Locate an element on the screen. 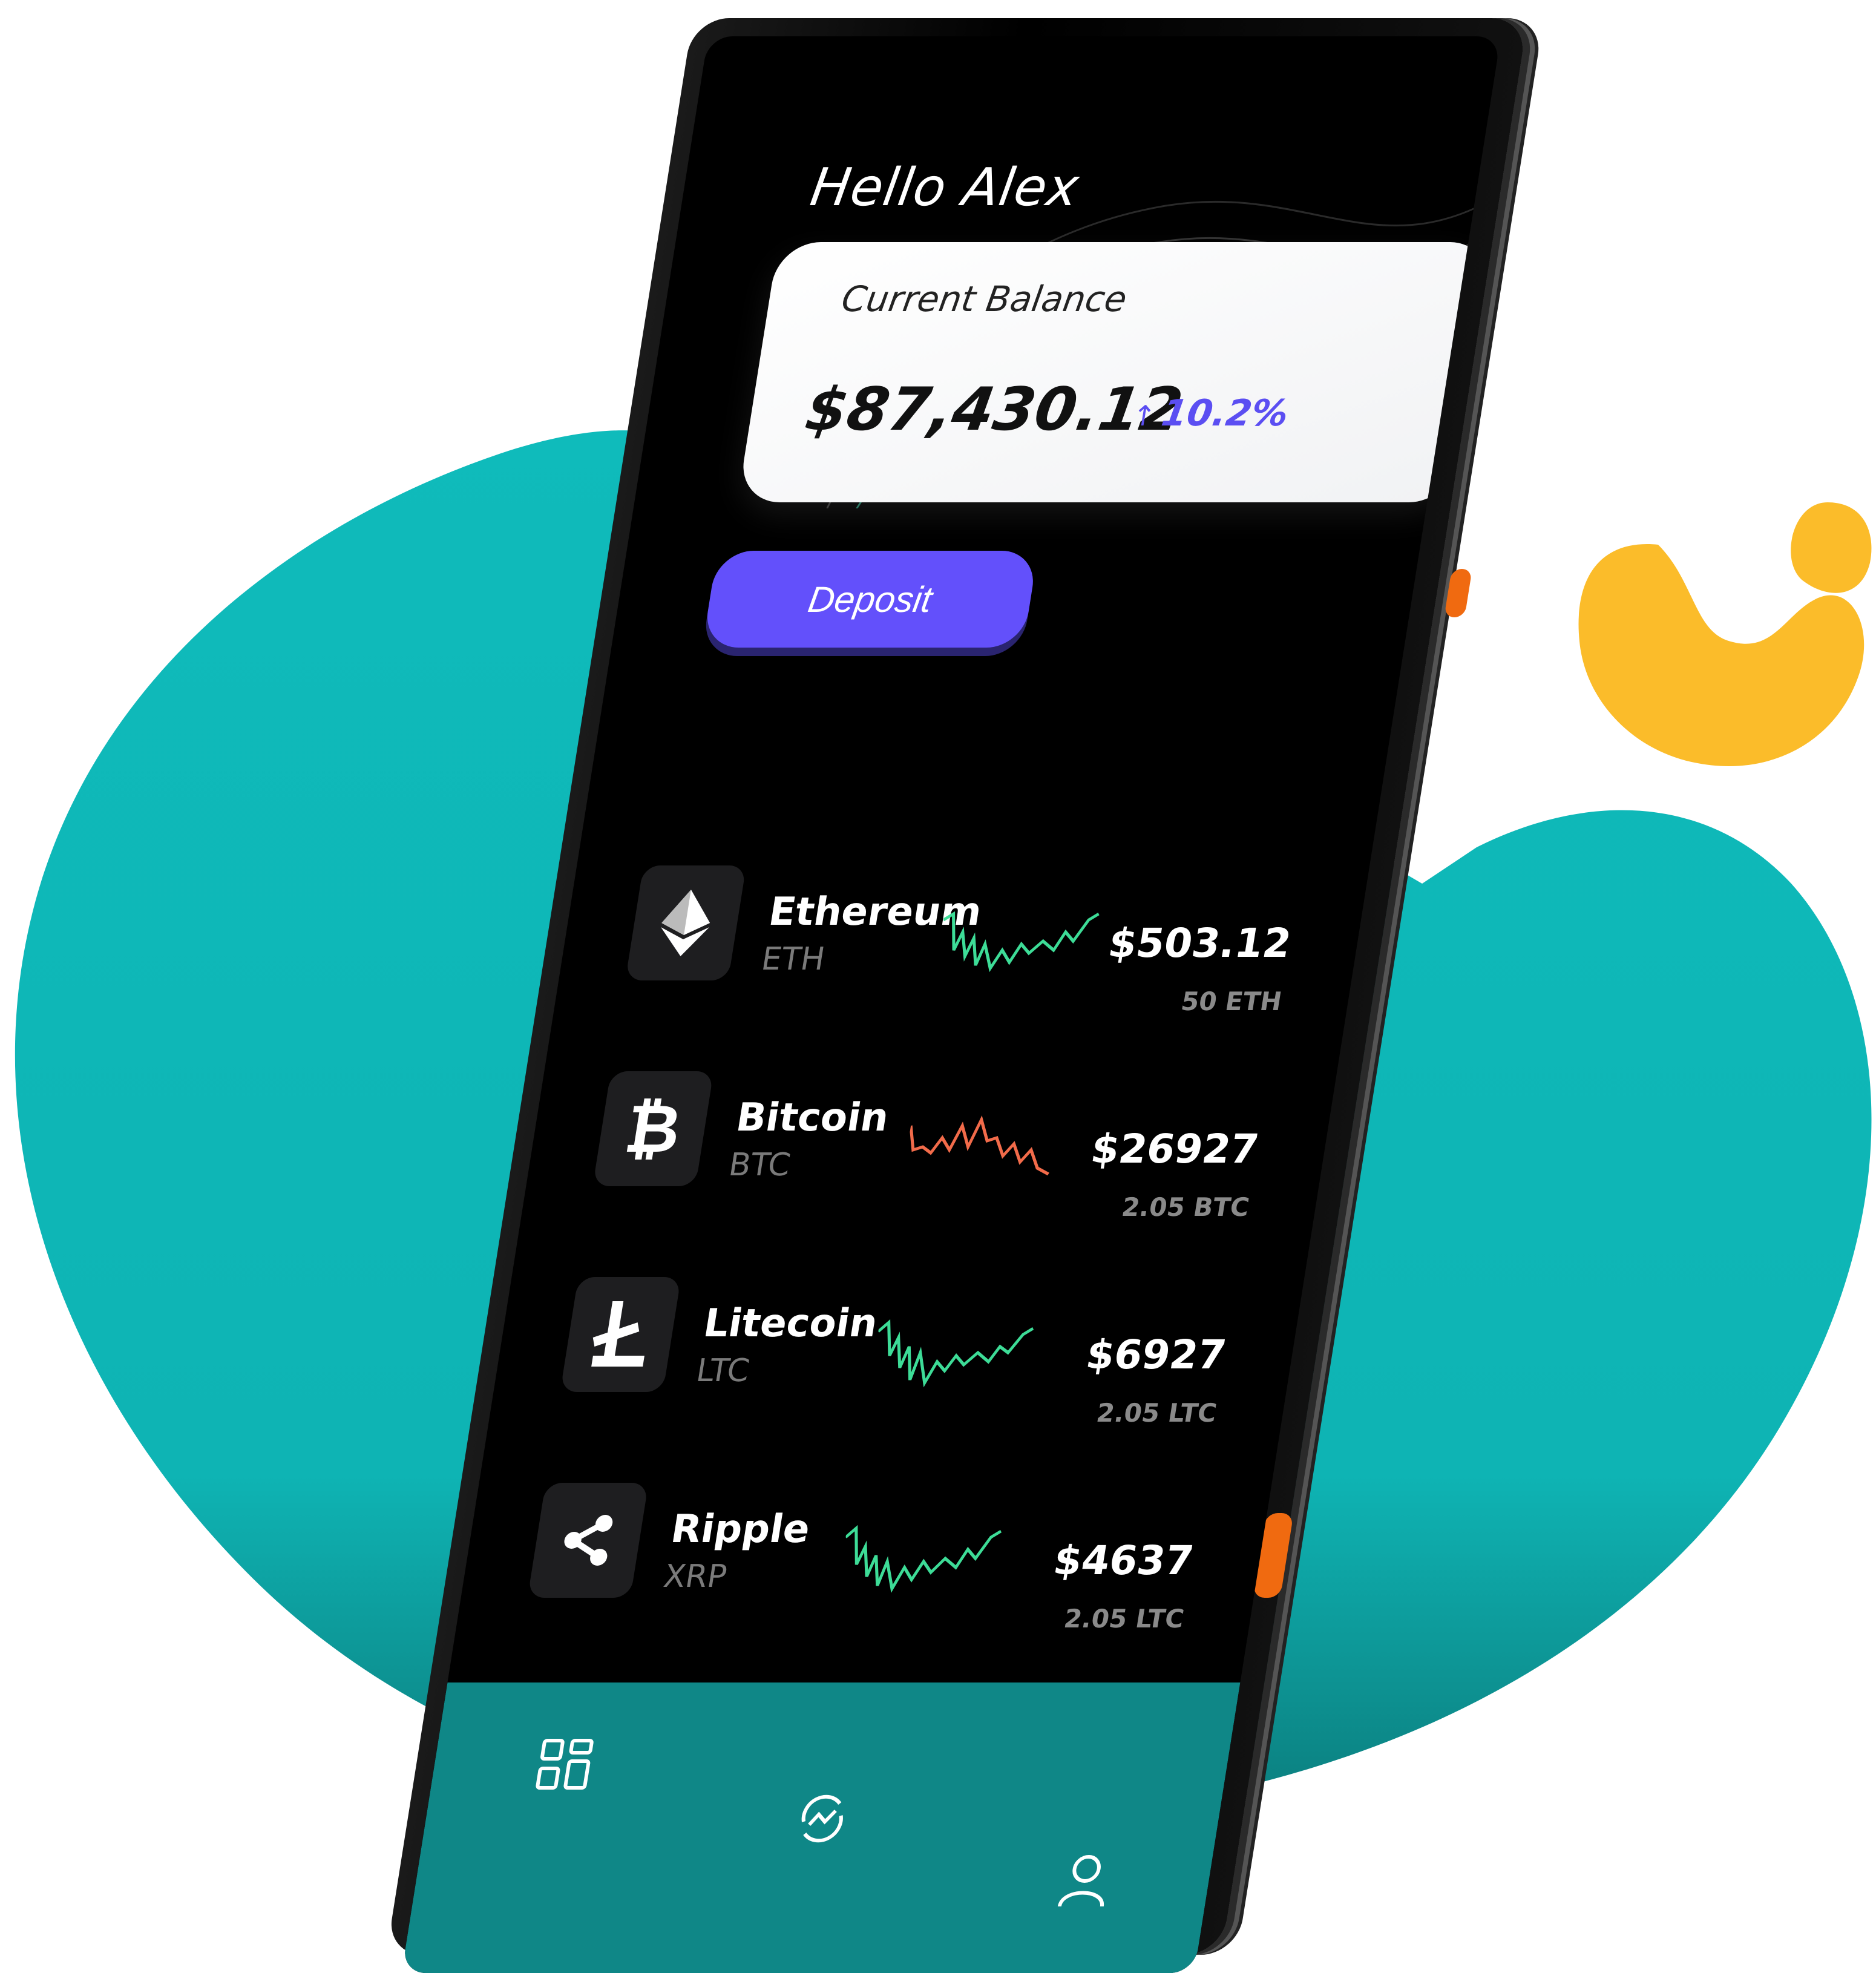 This screenshot has height=1973, width=1876. coin-row-ripple: Ripple XRP $4637 2.05 LTC is located at coordinates (865, 1558).